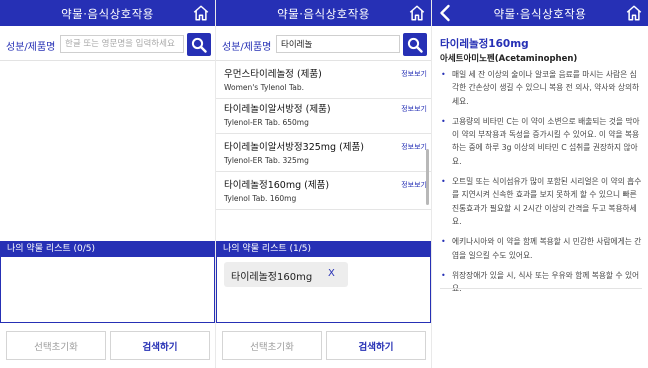 The image size is (648, 368). Describe the element at coordinates (264, 87) in the screenshot. I see `result-english-name: Women's Tylenol Tab.` at that location.